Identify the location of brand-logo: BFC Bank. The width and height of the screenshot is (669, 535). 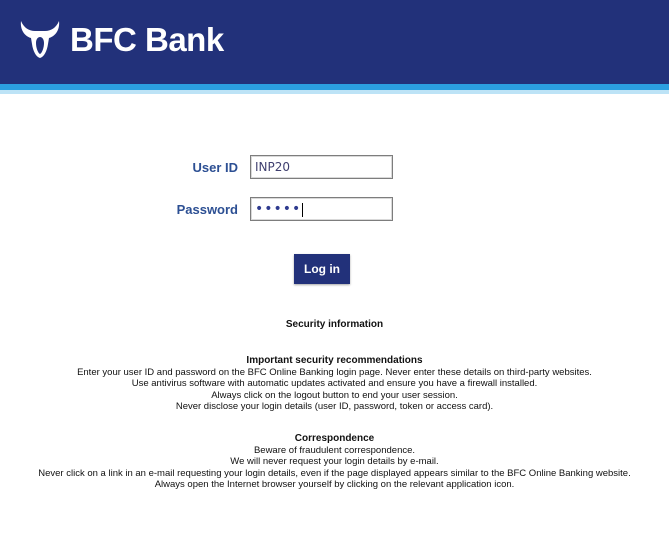
(121, 39).